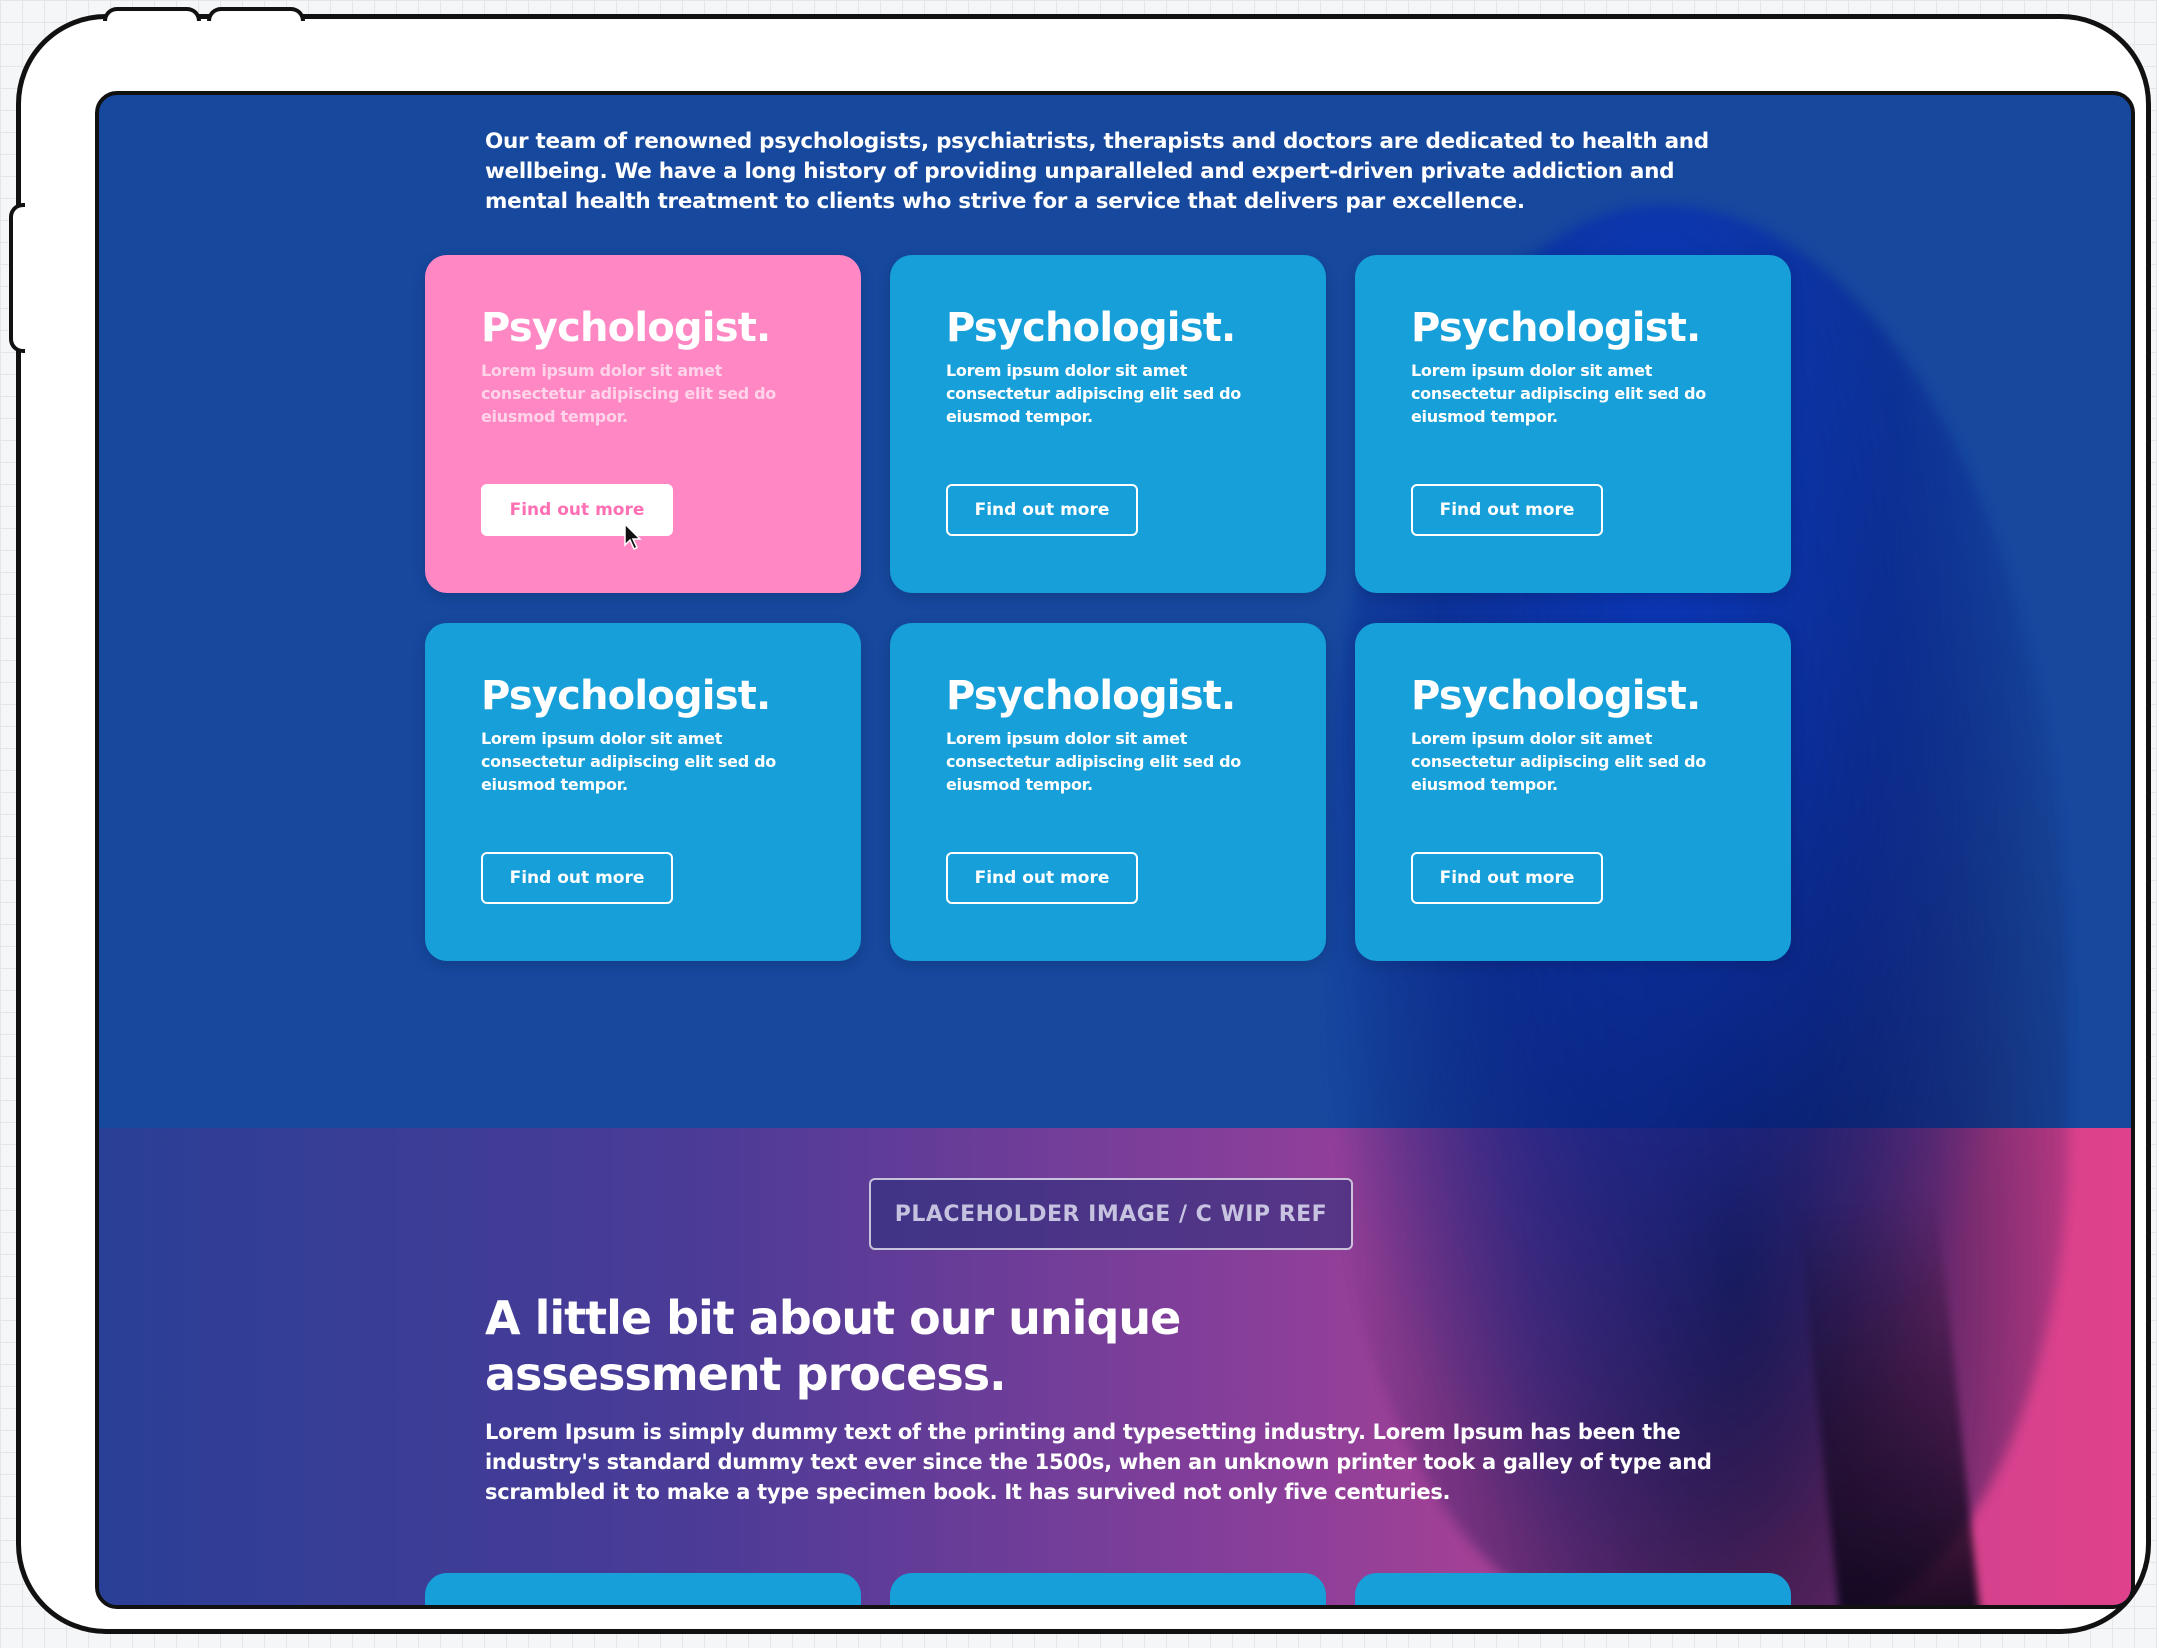 The height and width of the screenshot is (1648, 2157). What do you see at coordinates (1111, 1214) in the screenshot?
I see `placeholder-image-label: PLACEHOLDER IMAGE / C WIP REF` at bounding box center [1111, 1214].